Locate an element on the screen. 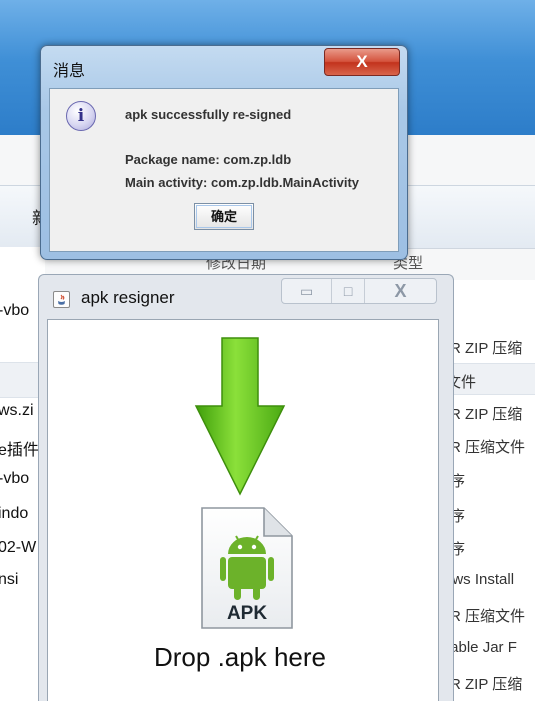  window-controls: ▭ □ X is located at coordinates (359, 291).